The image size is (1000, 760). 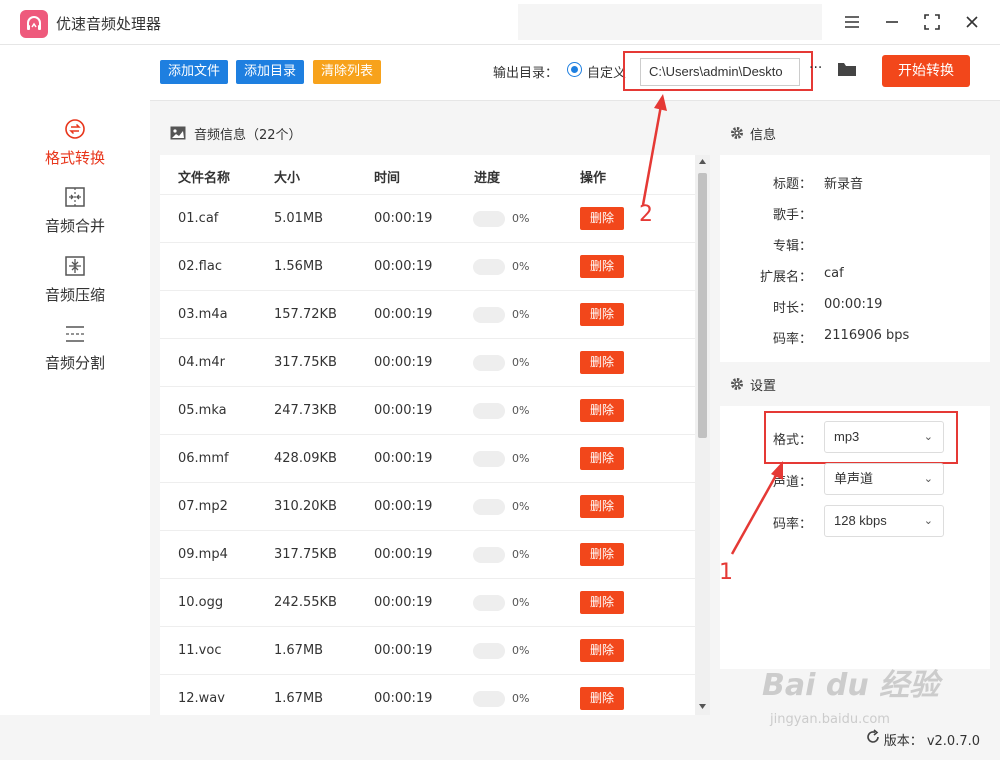 What do you see at coordinates (194, 72) in the screenshot?
I see `add-file-button: 添加文件` at bounding box center [194, 72].